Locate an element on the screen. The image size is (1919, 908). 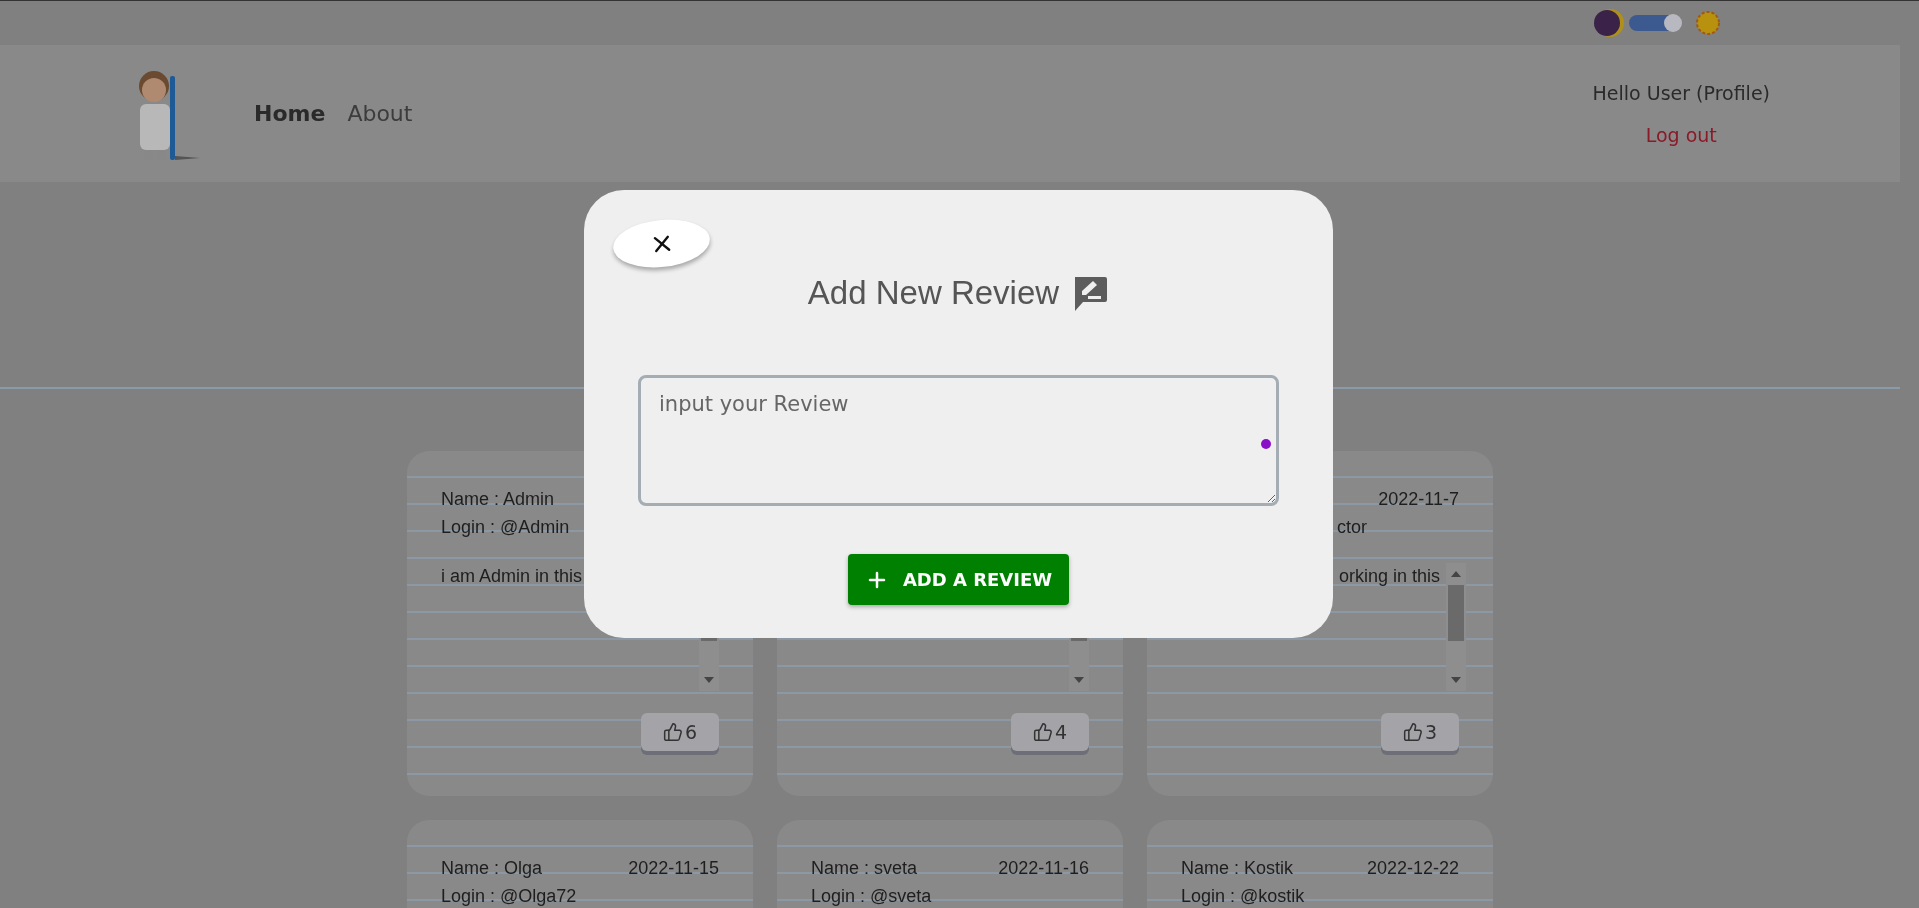
reviewer-login: Login : @Olga72 is located at coordinates (509, 897).